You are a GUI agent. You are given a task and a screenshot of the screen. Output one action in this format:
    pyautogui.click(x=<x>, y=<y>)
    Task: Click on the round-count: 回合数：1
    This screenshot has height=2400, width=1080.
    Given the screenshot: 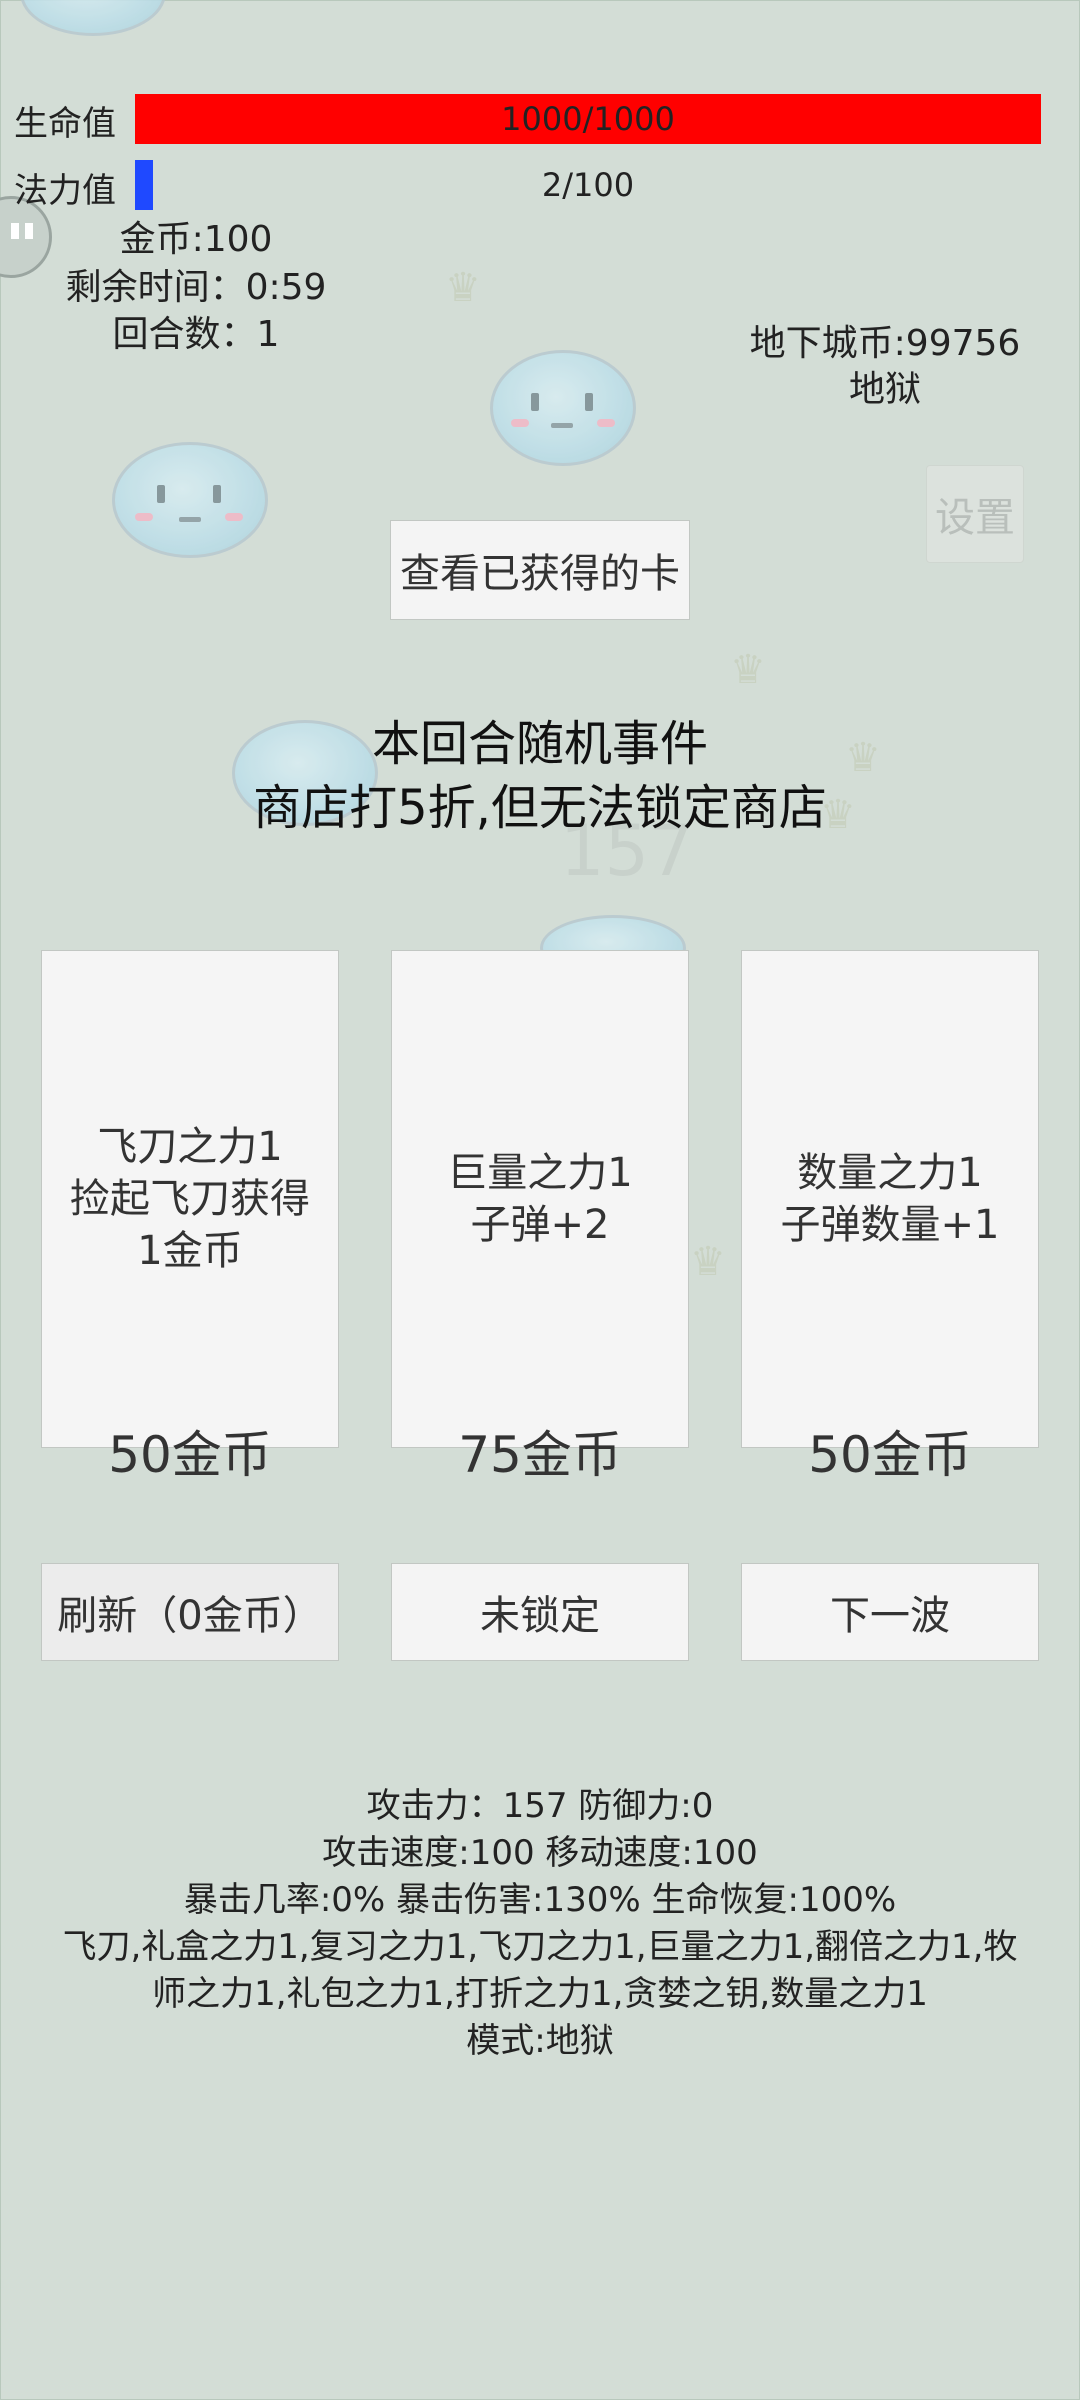 What is the action you would take?
    pyautogui.click(x=196, y=334)
    